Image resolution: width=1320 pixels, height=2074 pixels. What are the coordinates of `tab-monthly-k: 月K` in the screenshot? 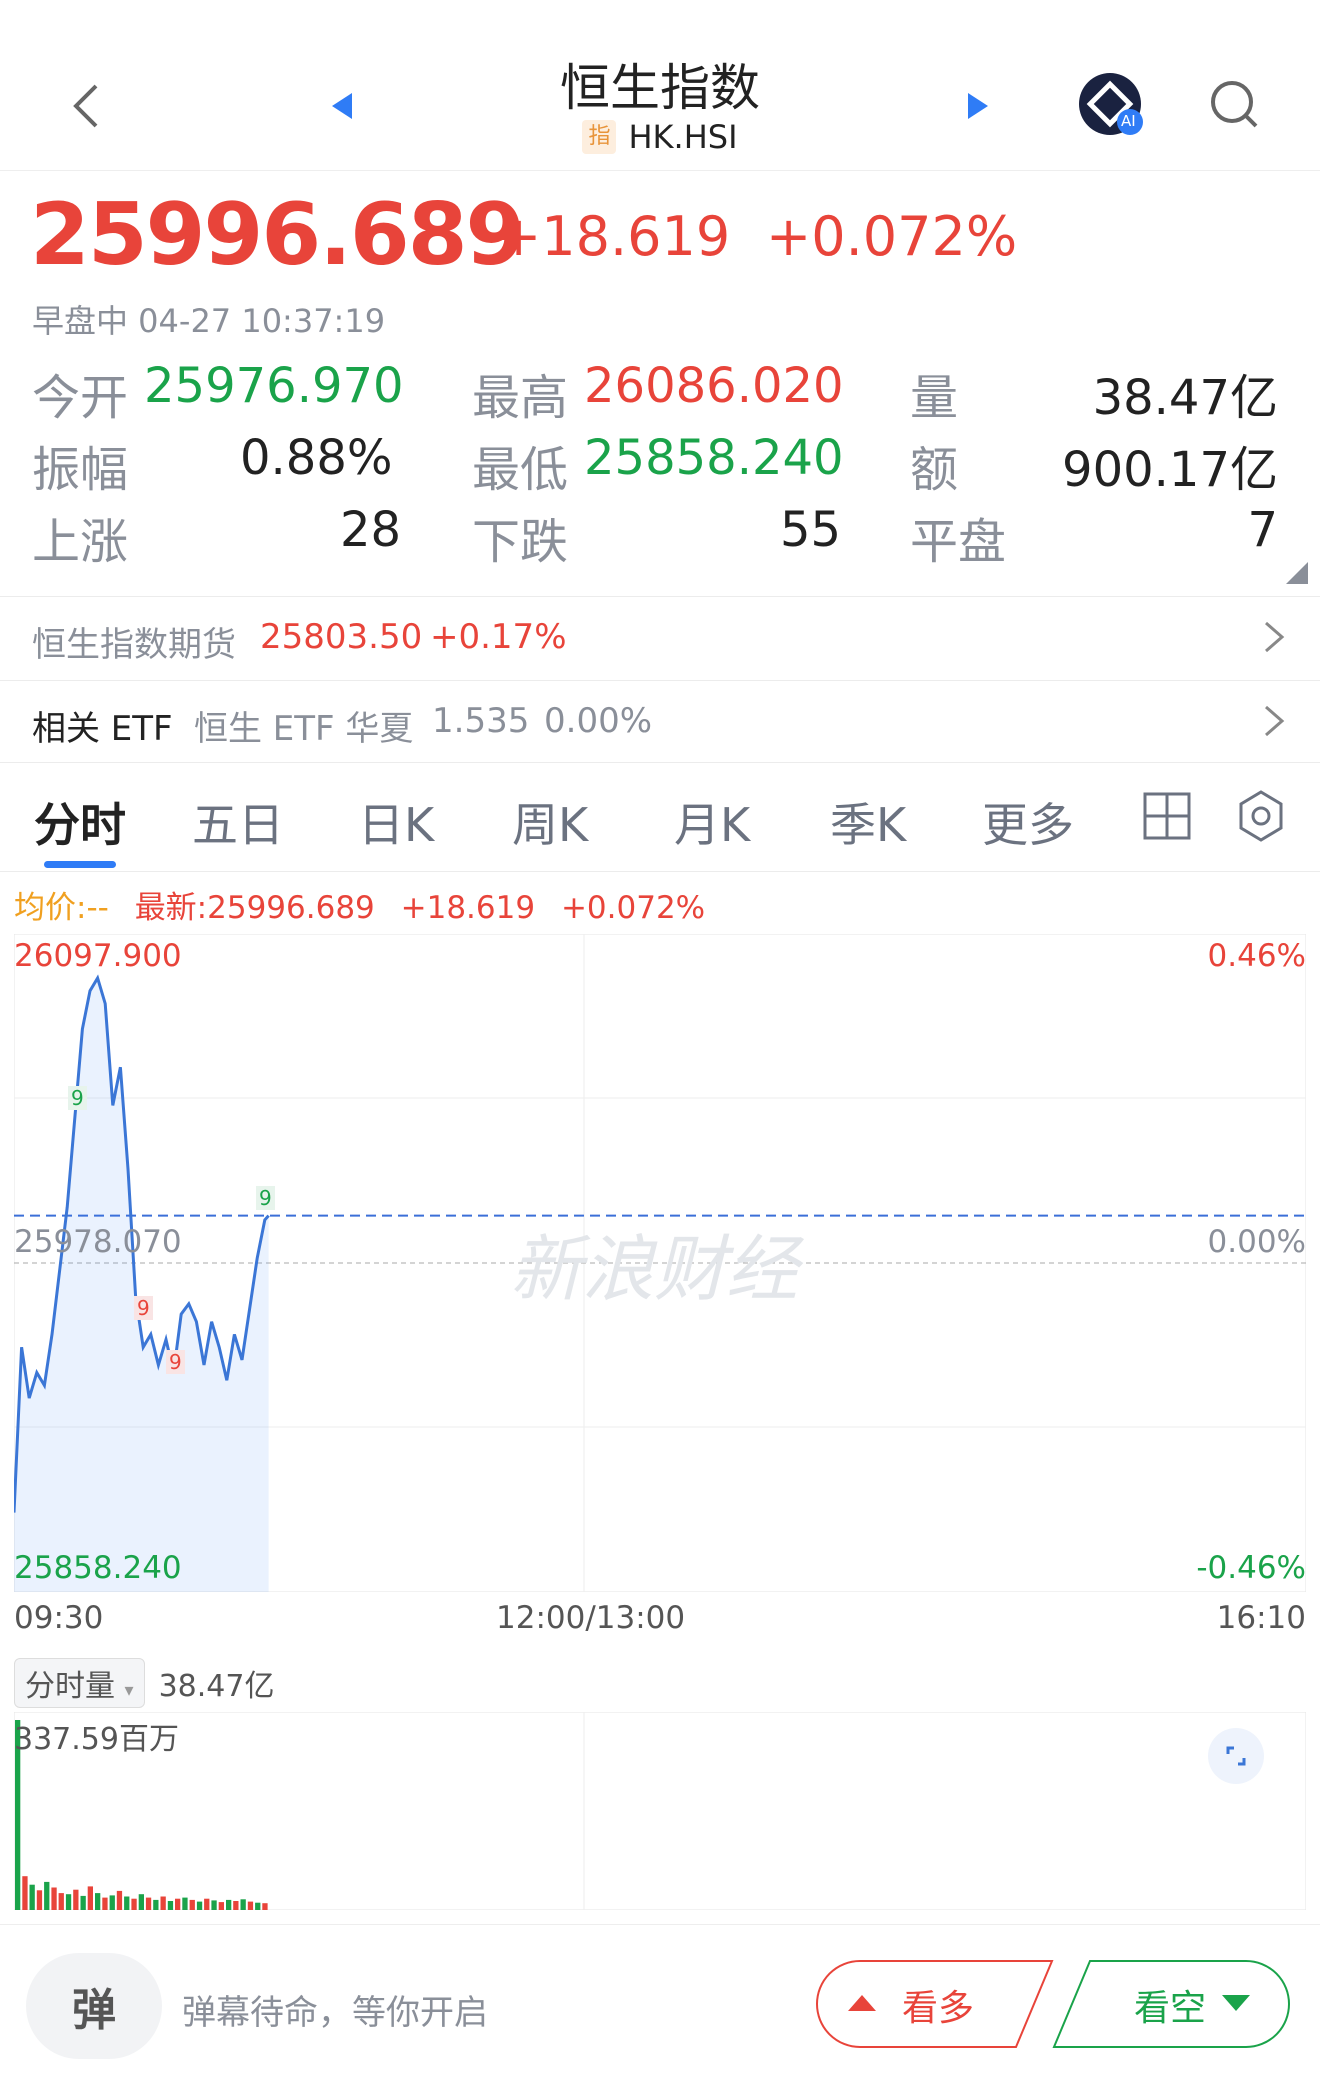 It's located at (712, 822).